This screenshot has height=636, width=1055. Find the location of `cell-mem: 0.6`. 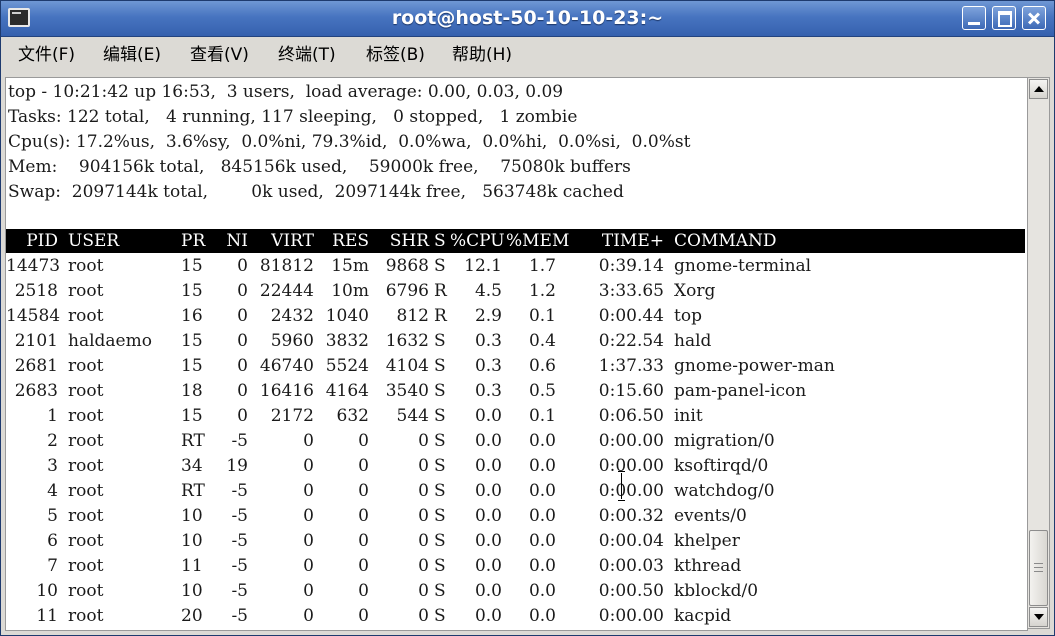

cell-mem: 0.6 is located at coordinates (542, 366).